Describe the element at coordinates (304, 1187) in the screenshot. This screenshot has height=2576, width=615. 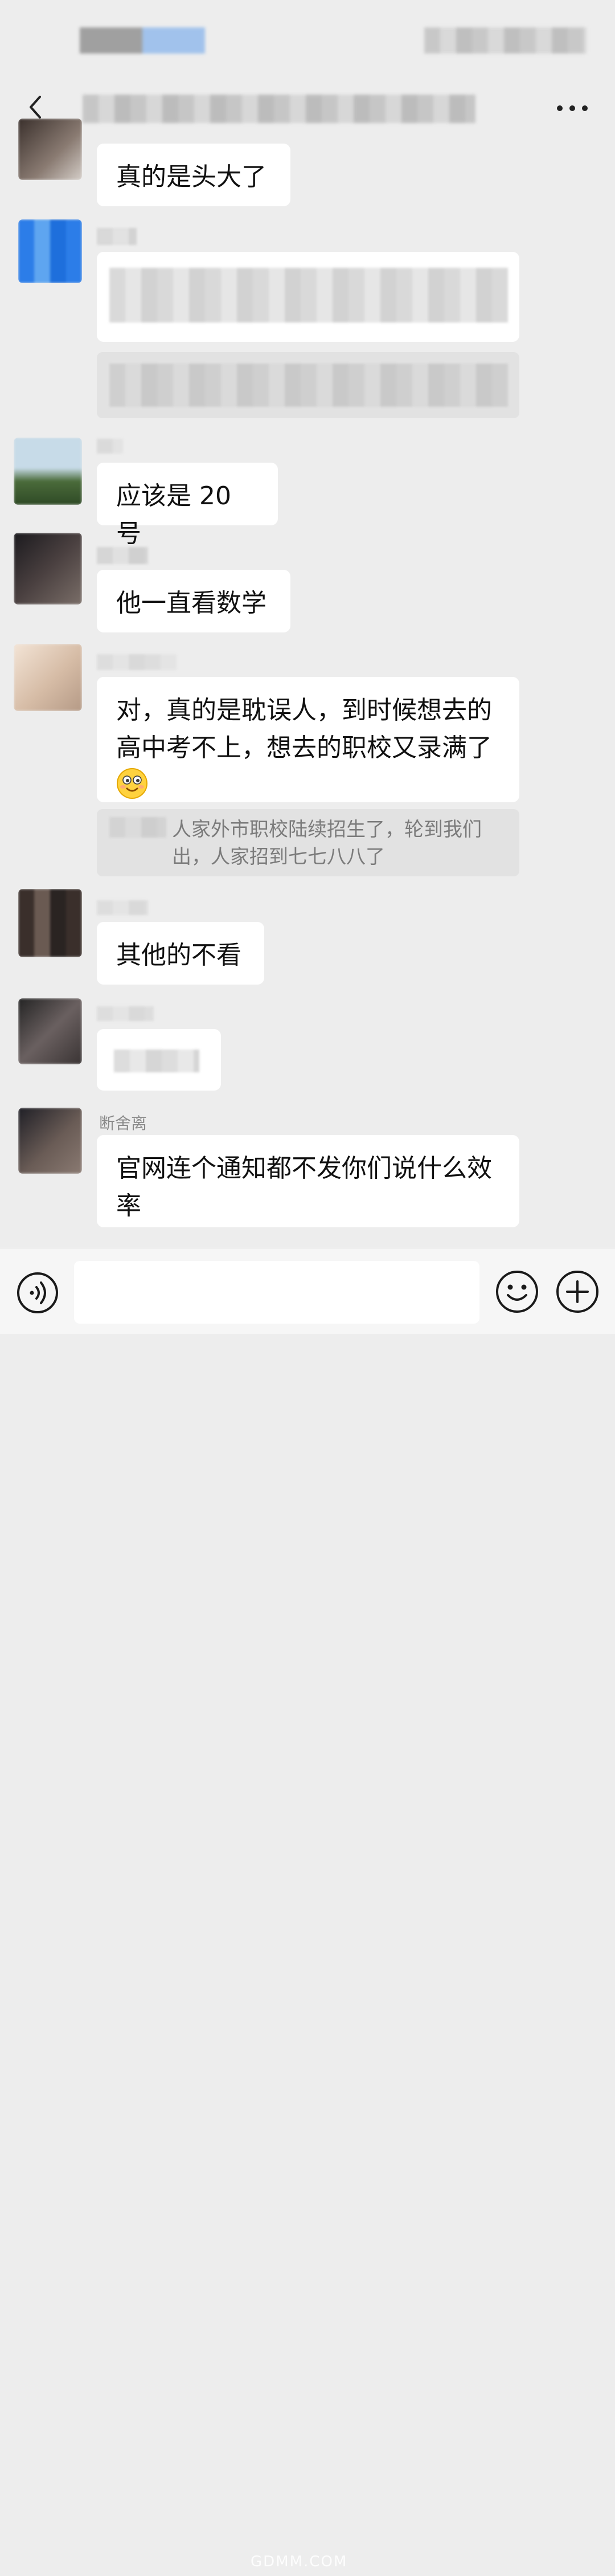
I see `message-text: 官网连个通知都不发你们说什么效率` at that location.